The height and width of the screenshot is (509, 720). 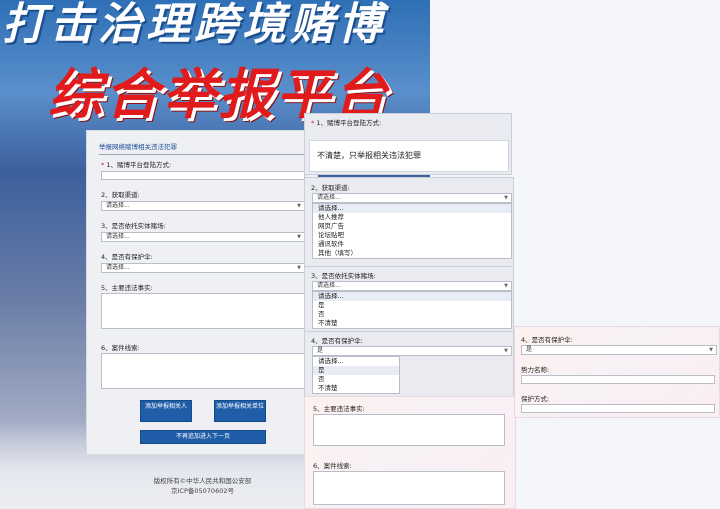 I want to click on q1-label-text: 1、赌博平台登陆方式:, so click(x=139, y=165).